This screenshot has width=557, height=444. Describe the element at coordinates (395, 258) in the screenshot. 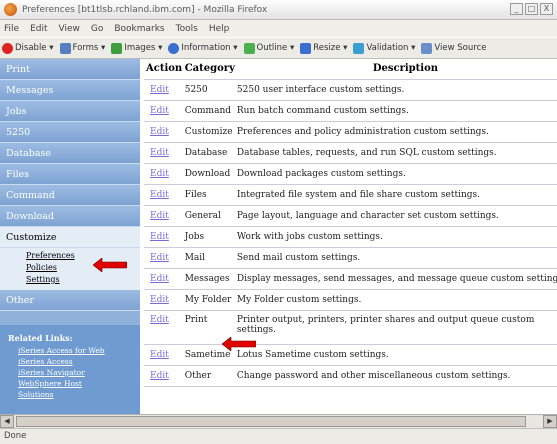

I see `row-description: Send mail custom settings.` at that location.